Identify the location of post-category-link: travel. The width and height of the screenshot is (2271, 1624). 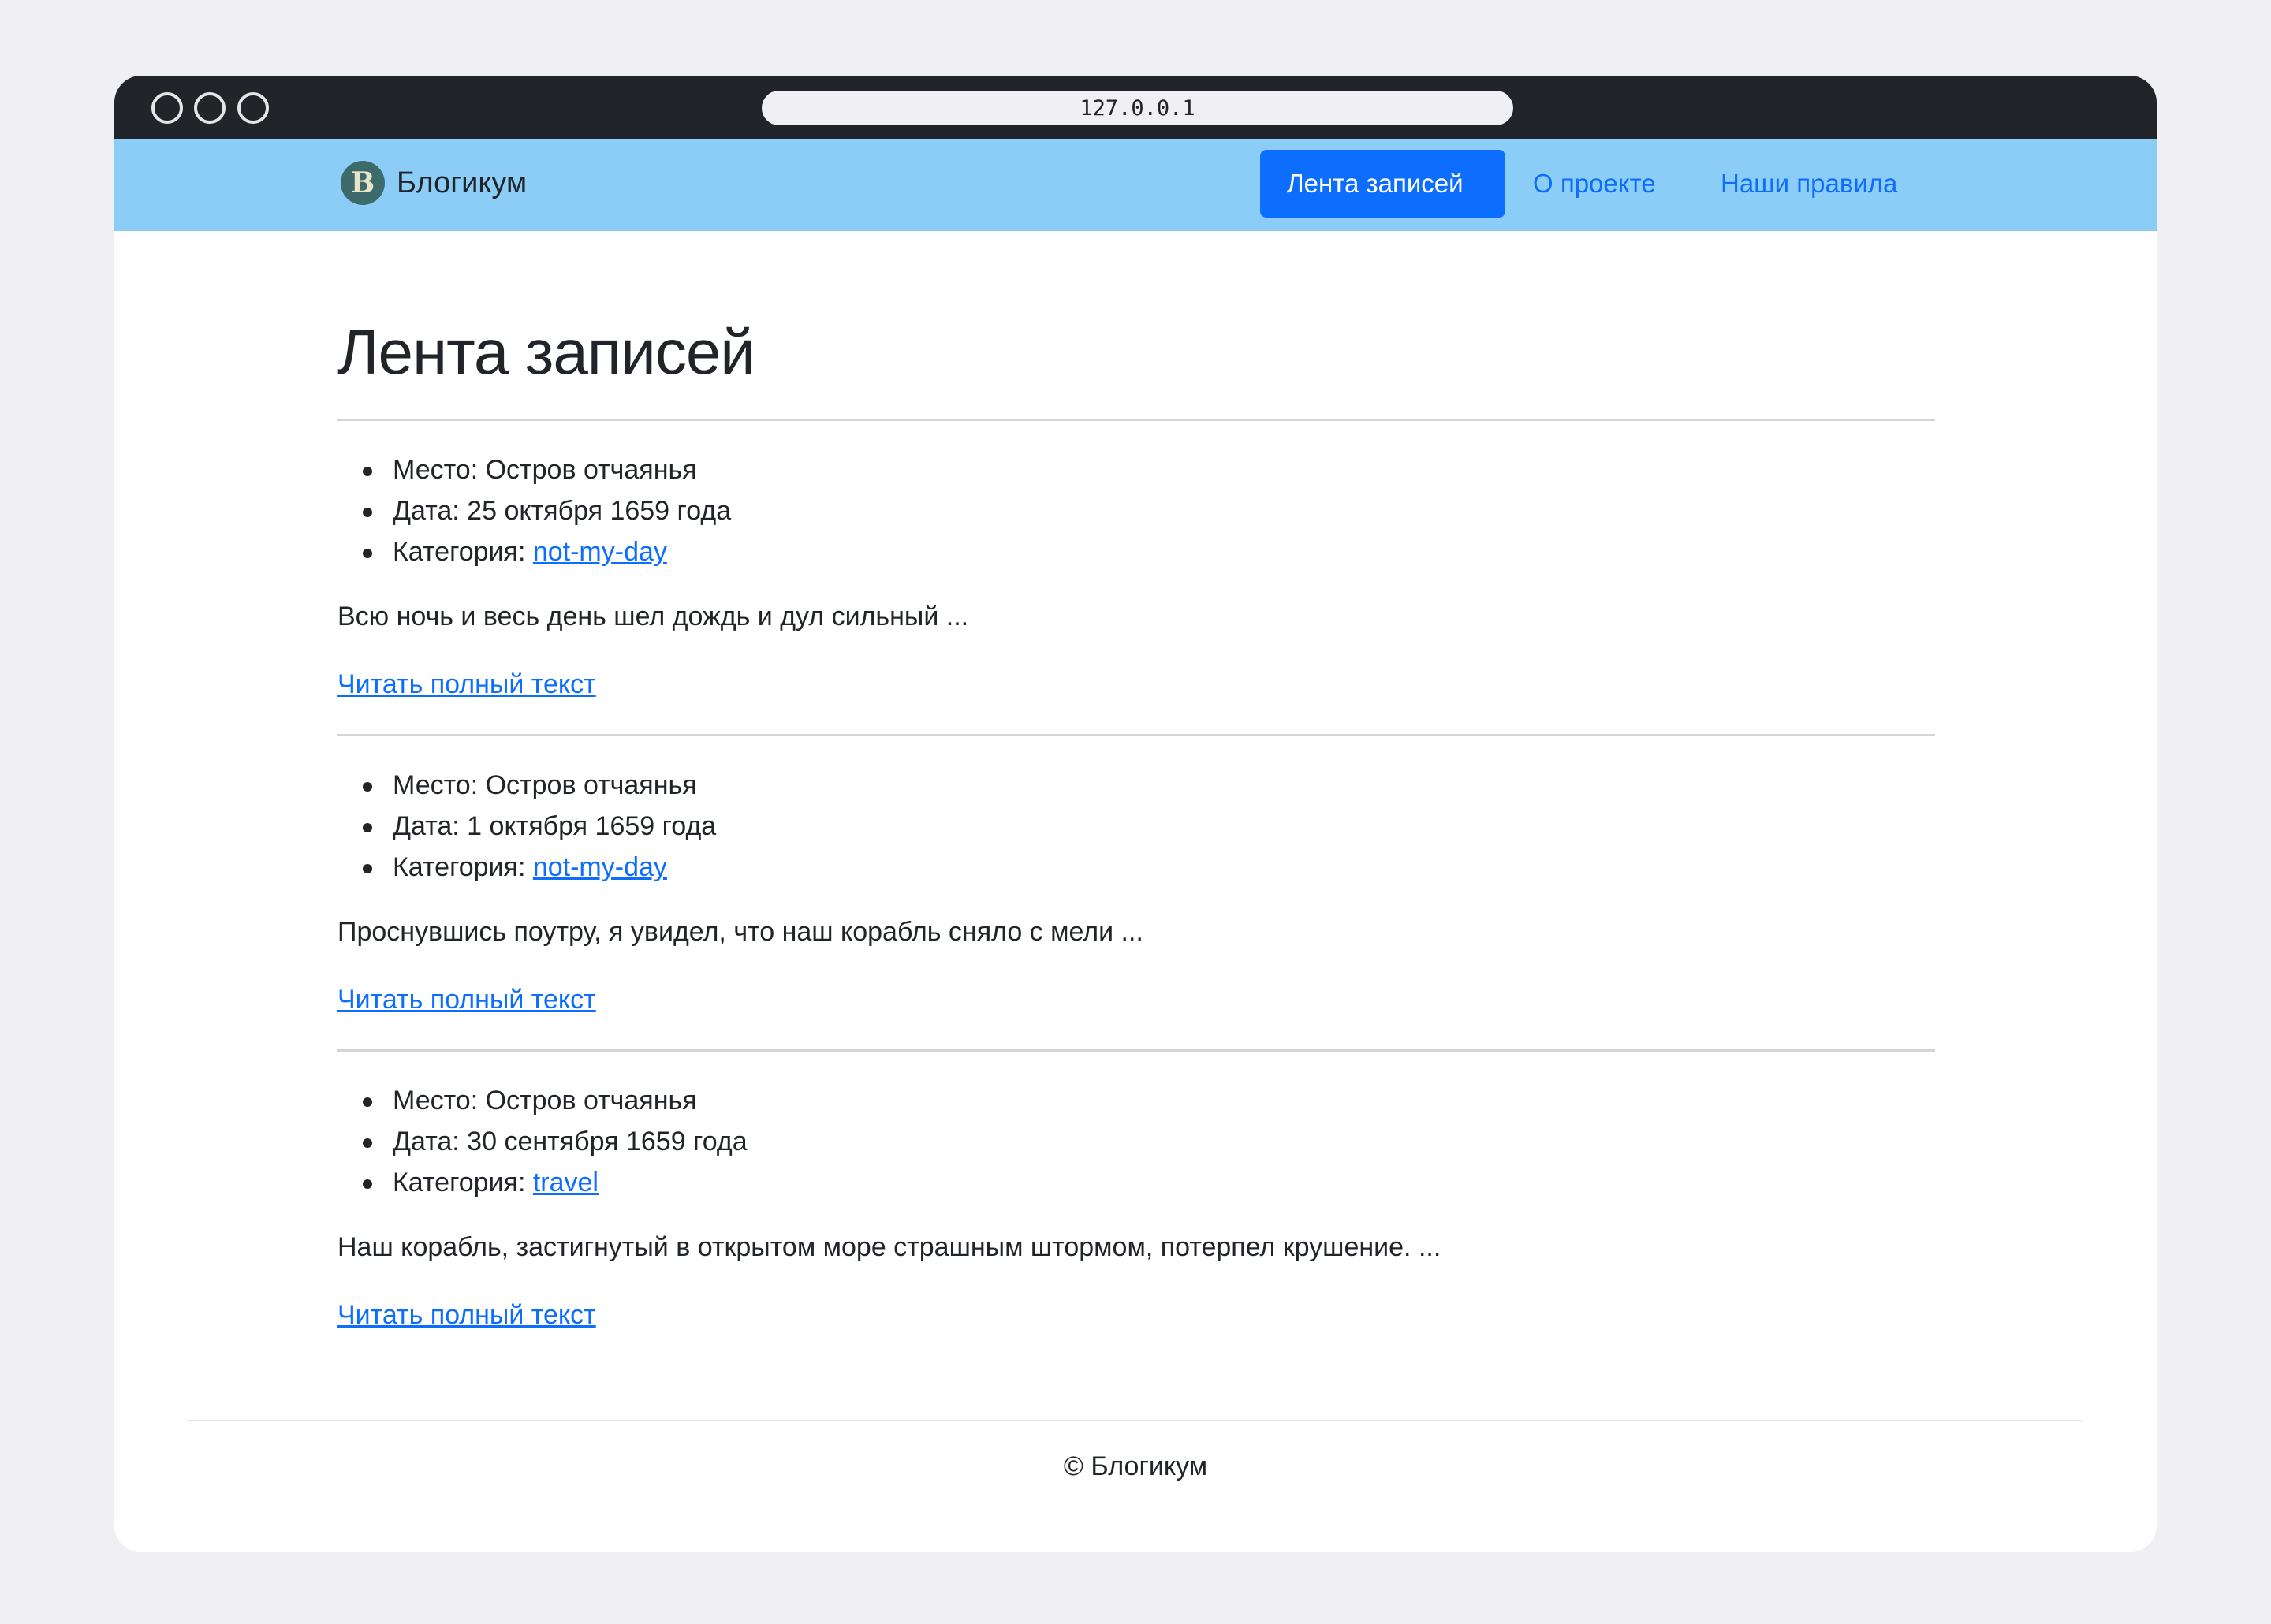
(566, 1183).